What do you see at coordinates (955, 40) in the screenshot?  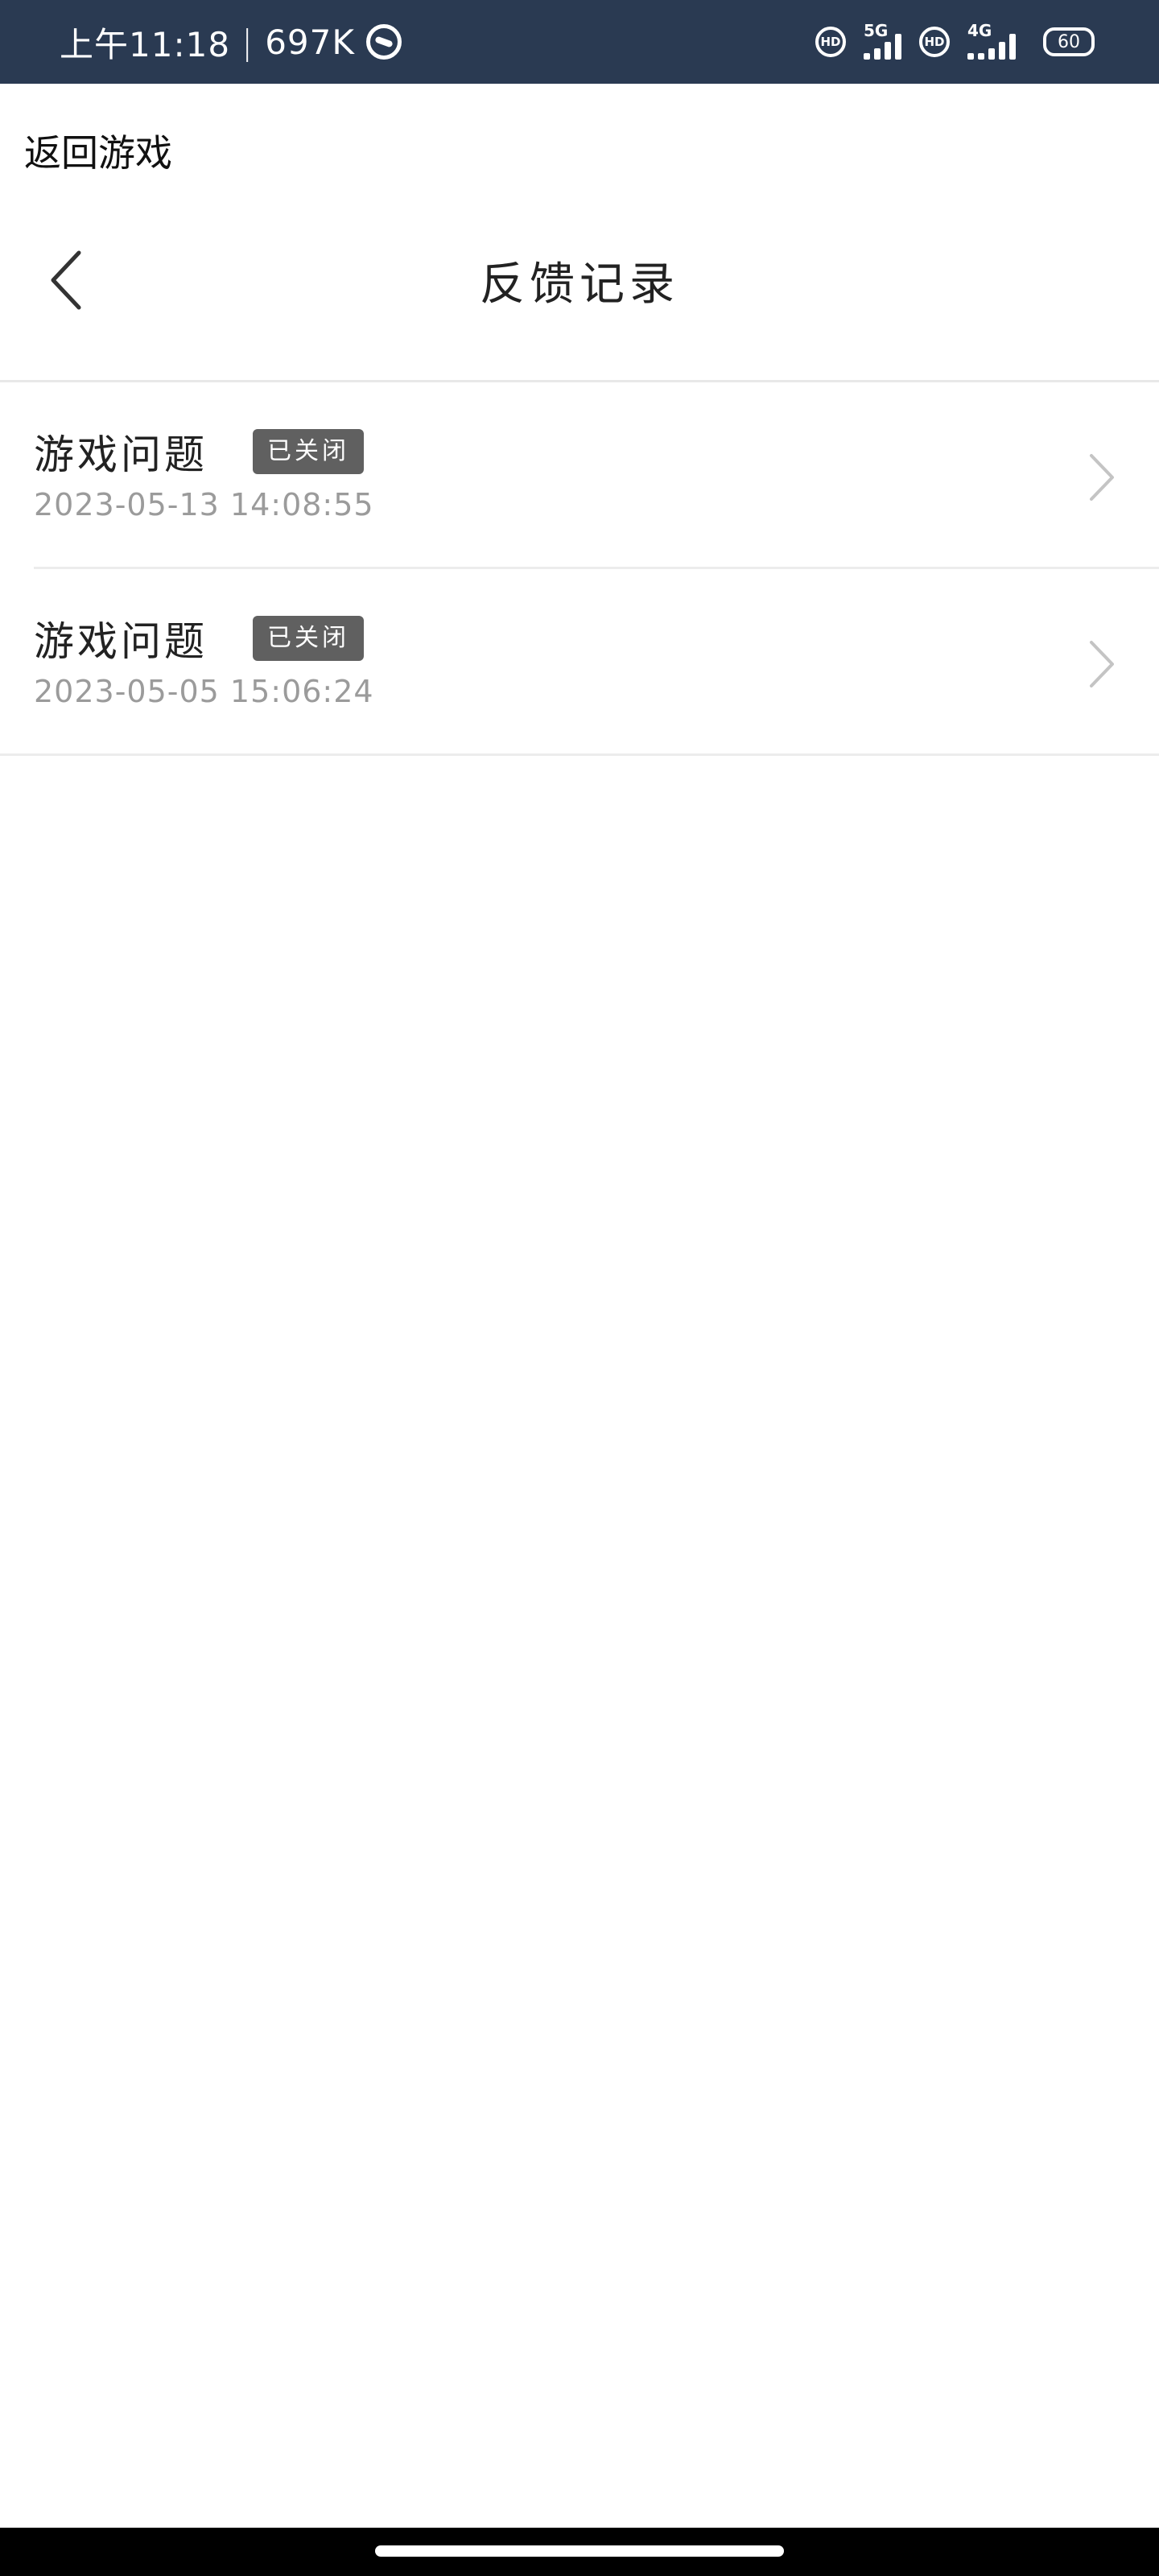 I see `status-right: HD 5G HD 4G 60` at bounding box center [955, 40].